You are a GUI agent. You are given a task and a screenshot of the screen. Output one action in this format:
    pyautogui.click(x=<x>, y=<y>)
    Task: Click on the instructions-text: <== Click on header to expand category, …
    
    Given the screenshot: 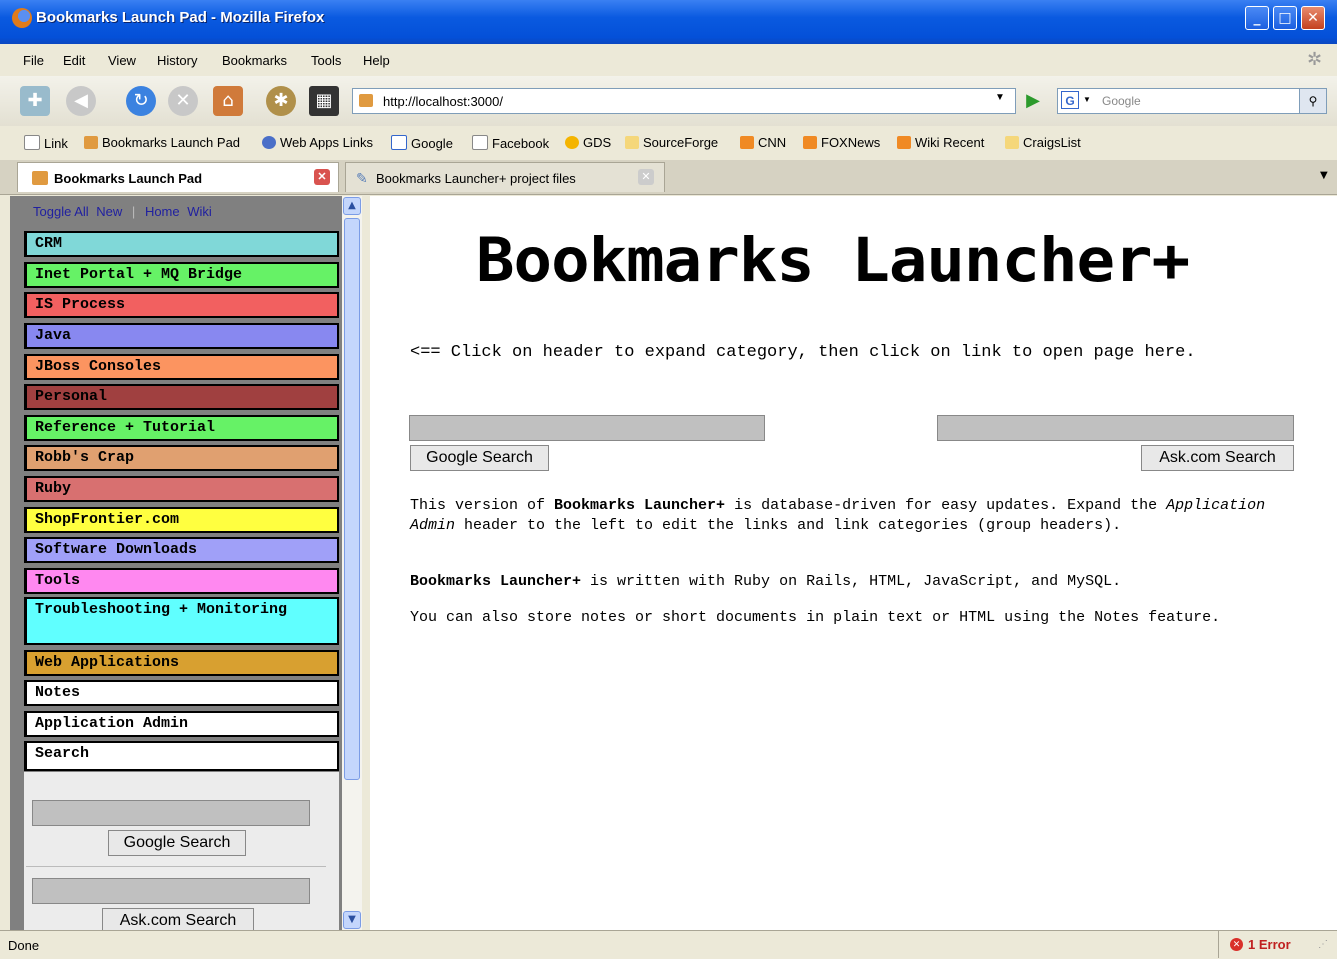 What is the action you would take?
    pyautogui.click(x=803, y=352)
    